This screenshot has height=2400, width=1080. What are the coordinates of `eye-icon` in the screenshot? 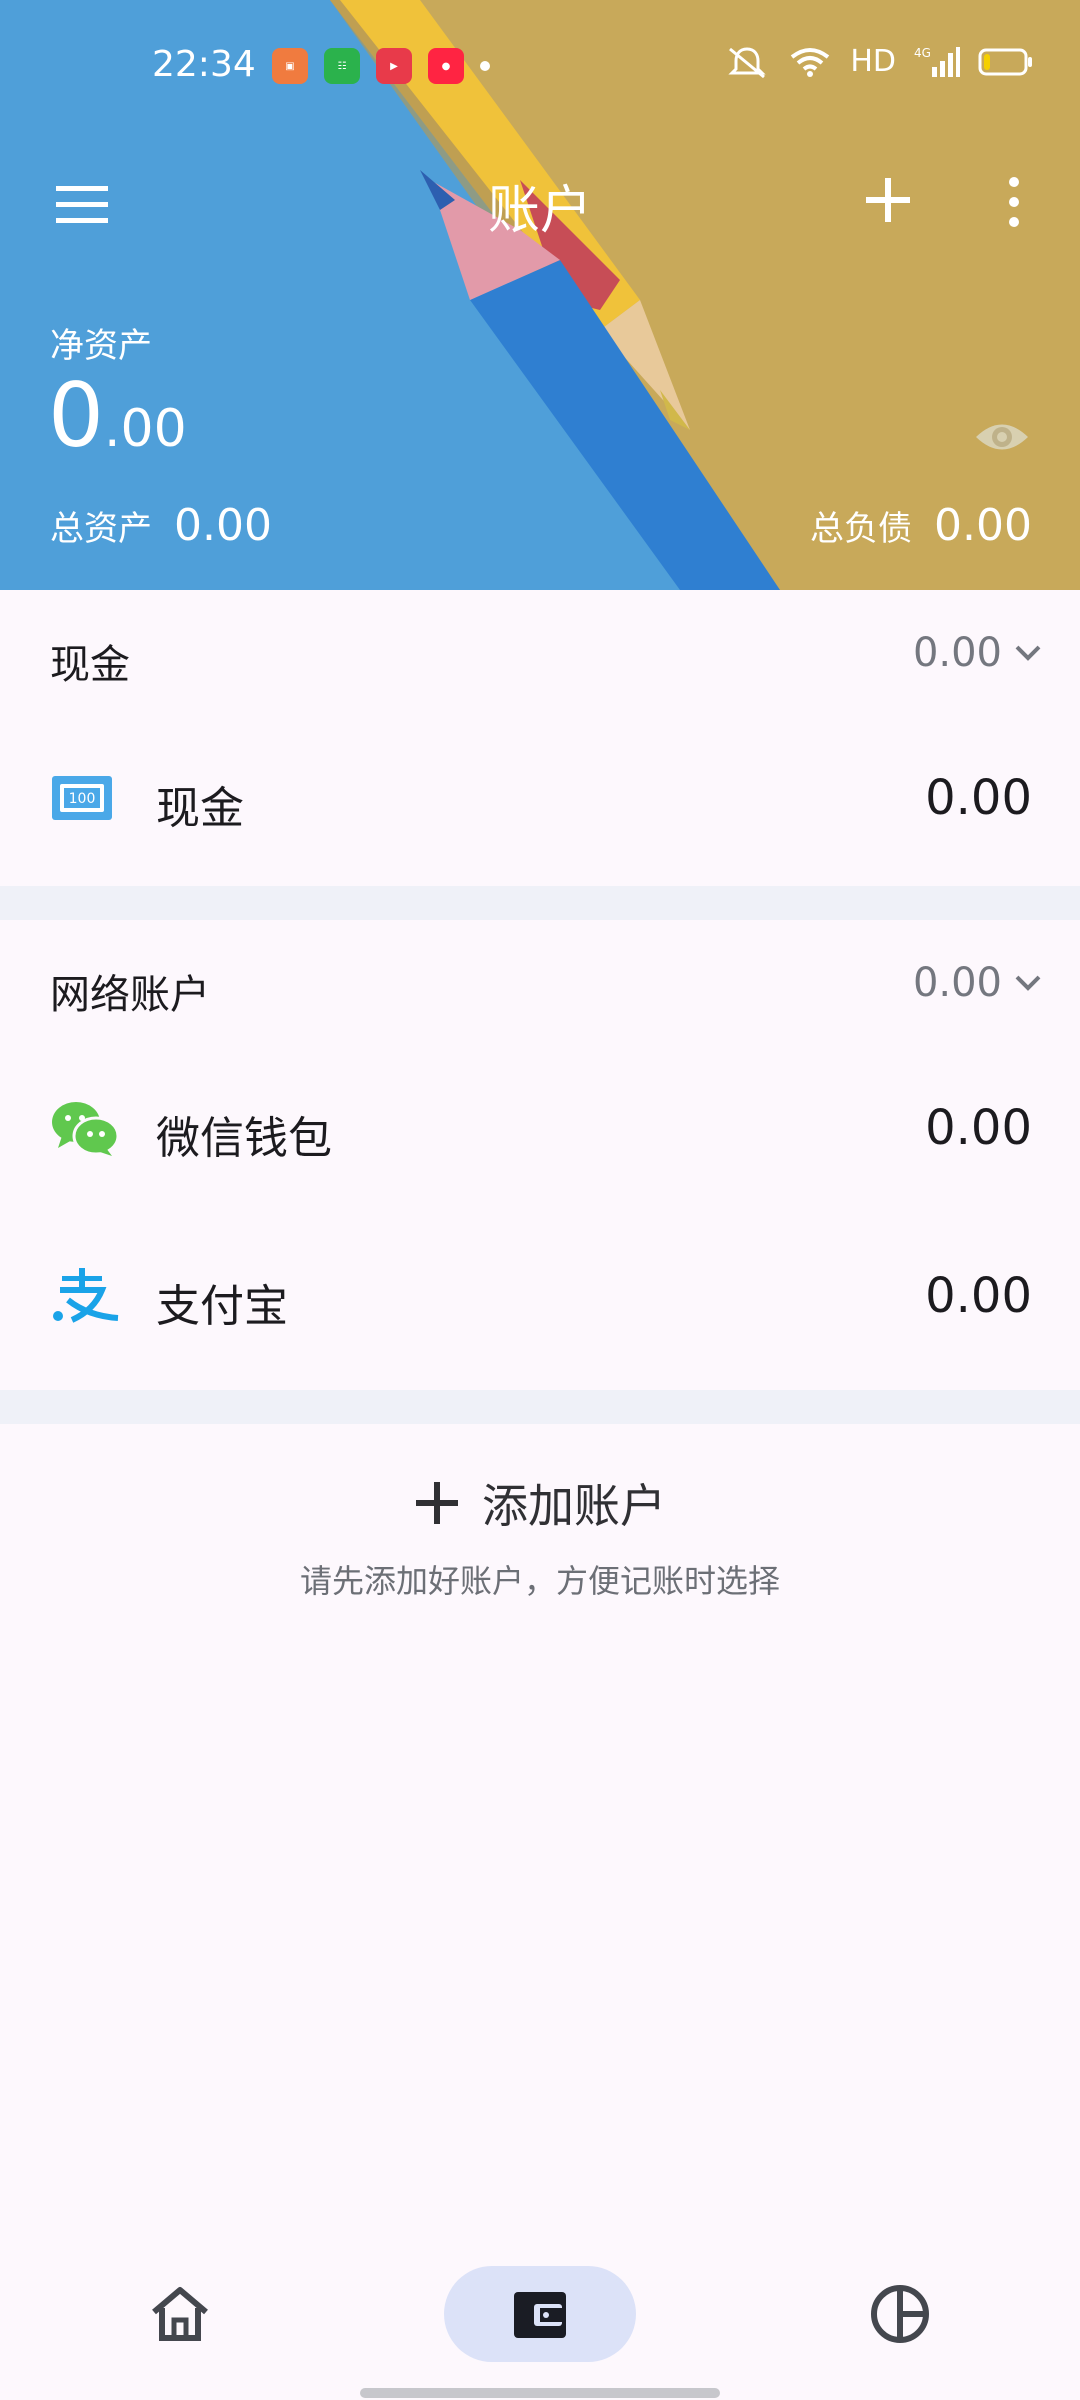 It's located at (1002, 437).